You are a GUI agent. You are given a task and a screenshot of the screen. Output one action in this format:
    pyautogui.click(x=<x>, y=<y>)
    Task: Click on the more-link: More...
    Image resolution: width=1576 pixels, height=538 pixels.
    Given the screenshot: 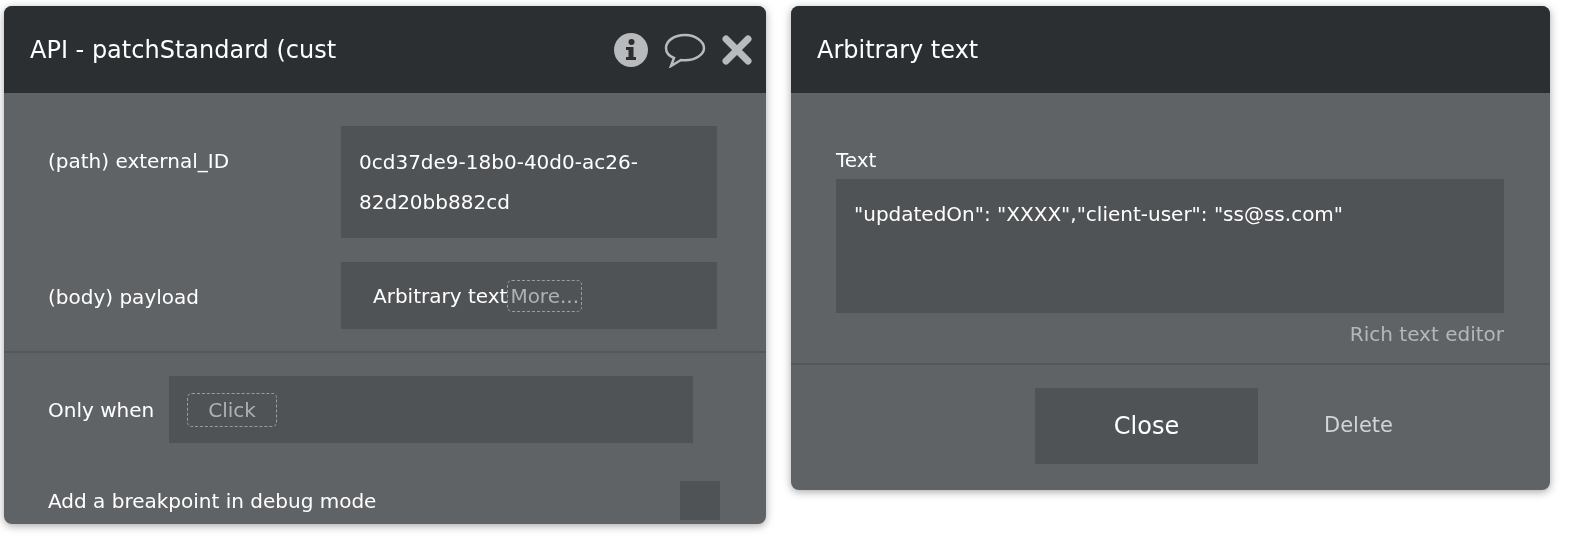 What is the action you would take?
    pyautogui.click(x=545, y=295)
    